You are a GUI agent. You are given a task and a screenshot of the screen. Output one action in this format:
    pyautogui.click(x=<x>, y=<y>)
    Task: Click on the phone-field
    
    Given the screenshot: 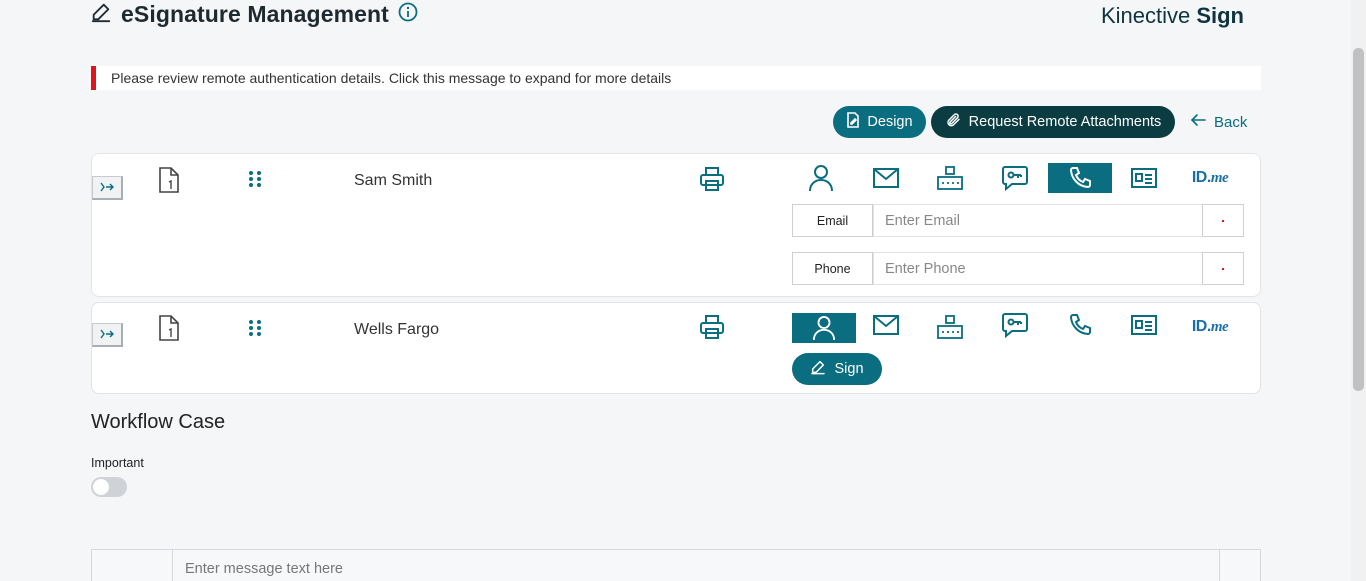 What is the action you would take?
    pyautogui.click(x=1038, y=268)
    